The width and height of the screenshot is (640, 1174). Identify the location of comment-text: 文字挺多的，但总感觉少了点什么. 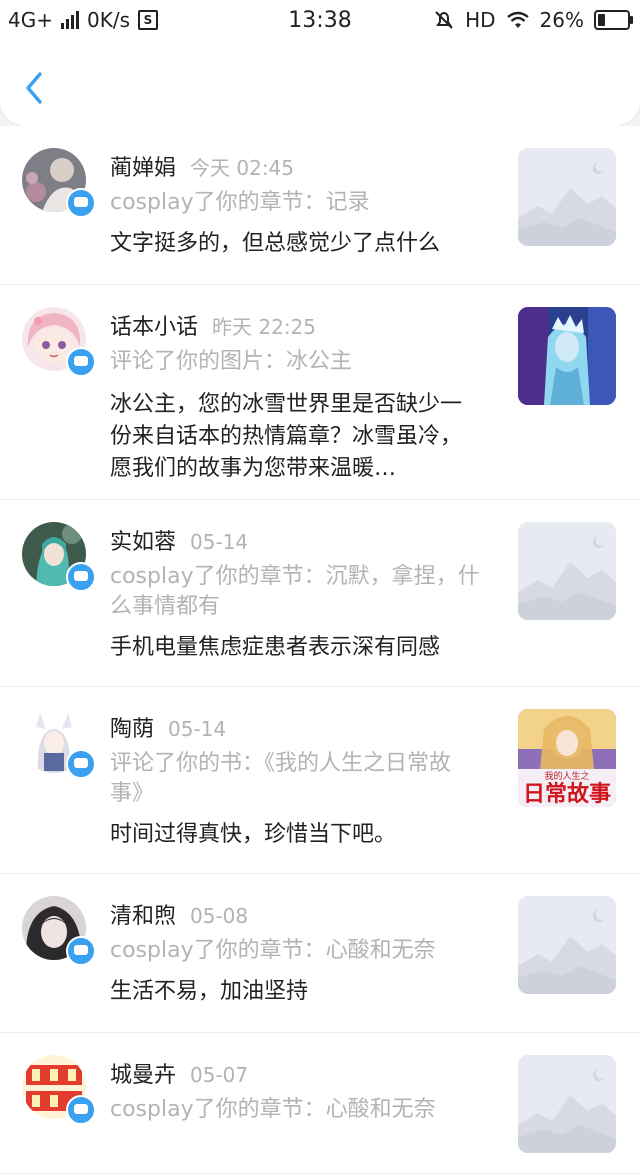
(275, 243).